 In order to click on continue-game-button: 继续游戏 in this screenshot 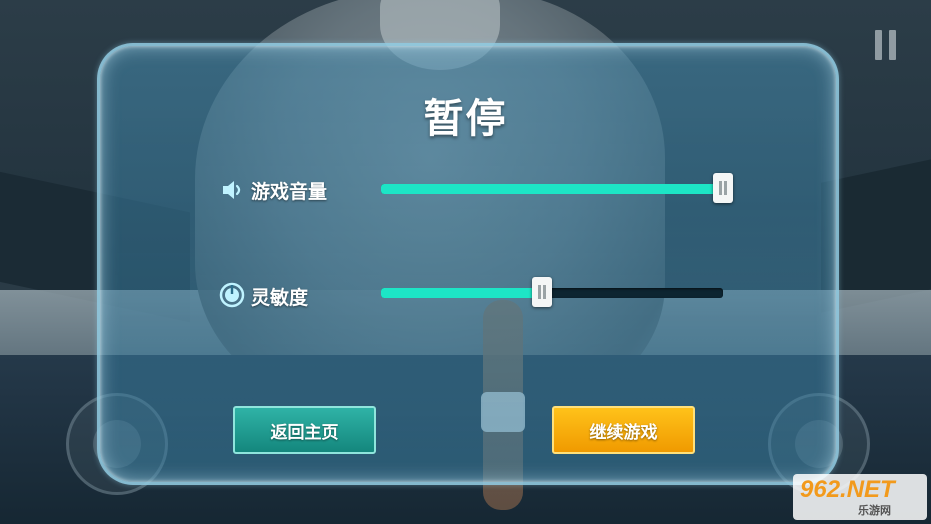, I will do `click(623, 430)`.